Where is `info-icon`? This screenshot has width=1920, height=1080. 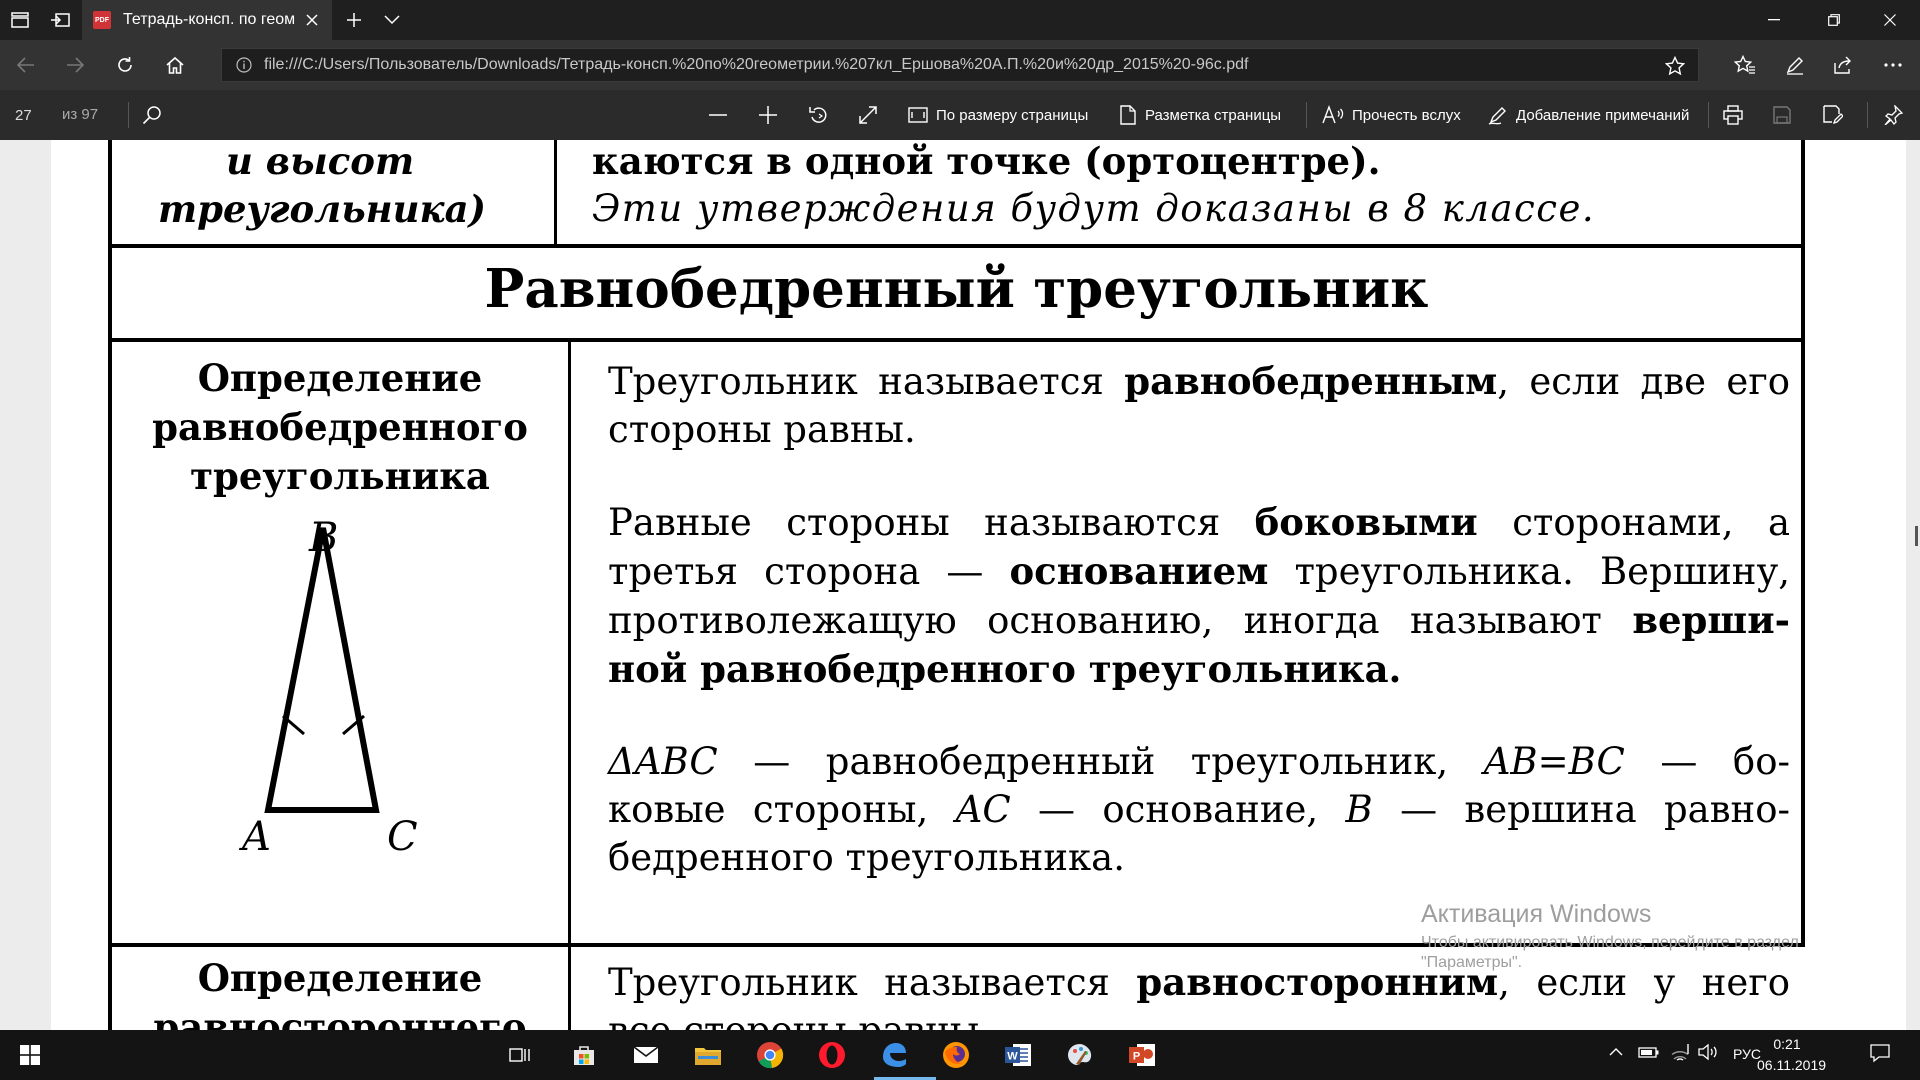 info-icon is located at coordinates (244, 65).